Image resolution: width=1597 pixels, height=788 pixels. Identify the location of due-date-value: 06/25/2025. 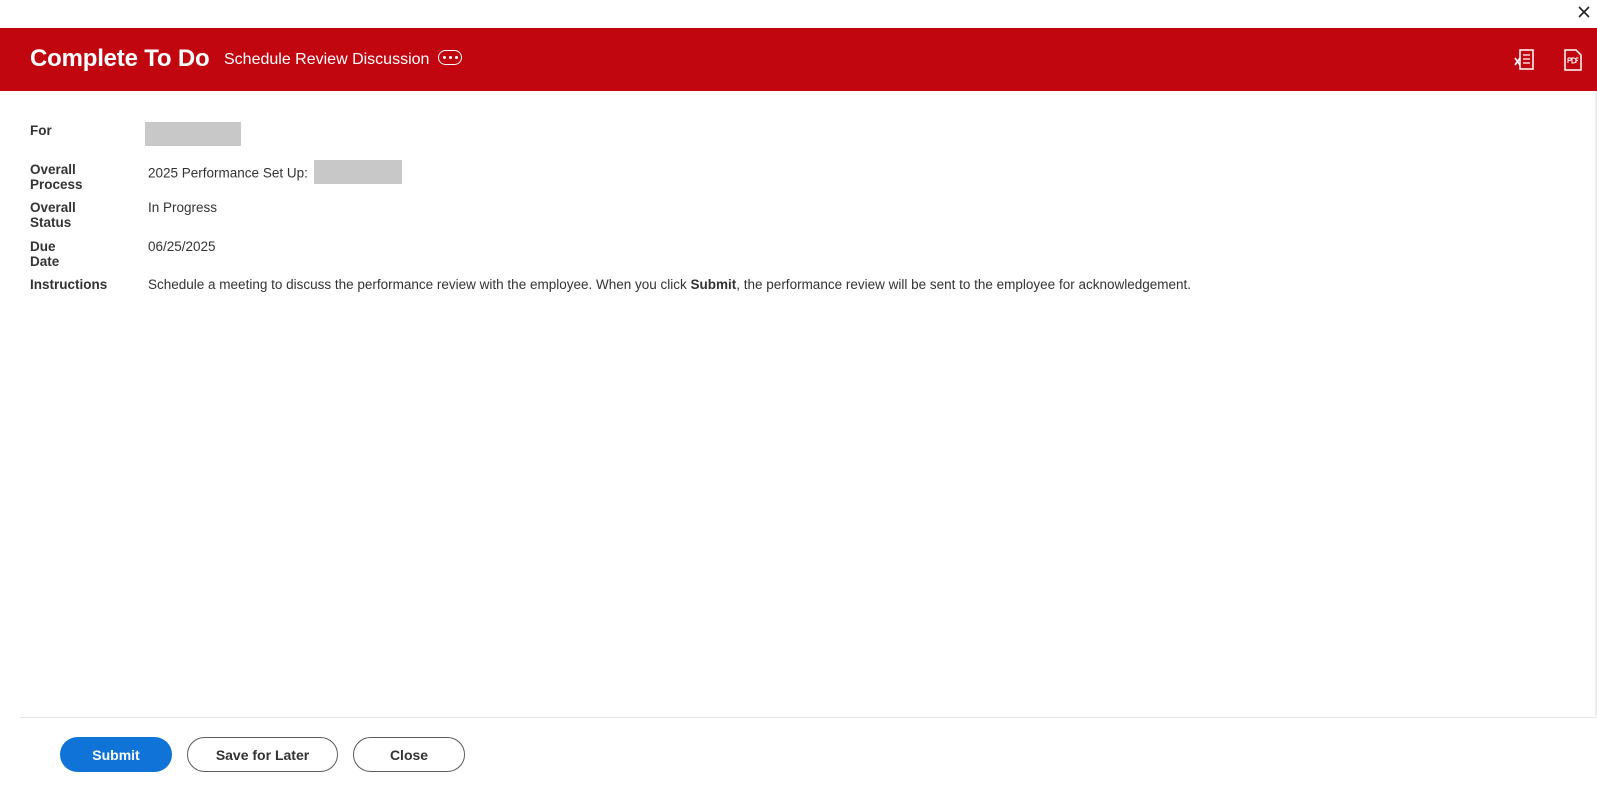
(182, 246).